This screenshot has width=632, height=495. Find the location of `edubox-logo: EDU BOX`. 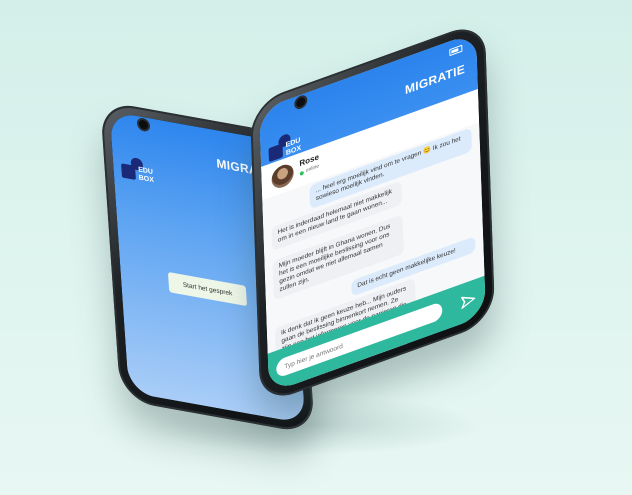

edubox-logo: EDU BOX is located at coordinates (140, 173).